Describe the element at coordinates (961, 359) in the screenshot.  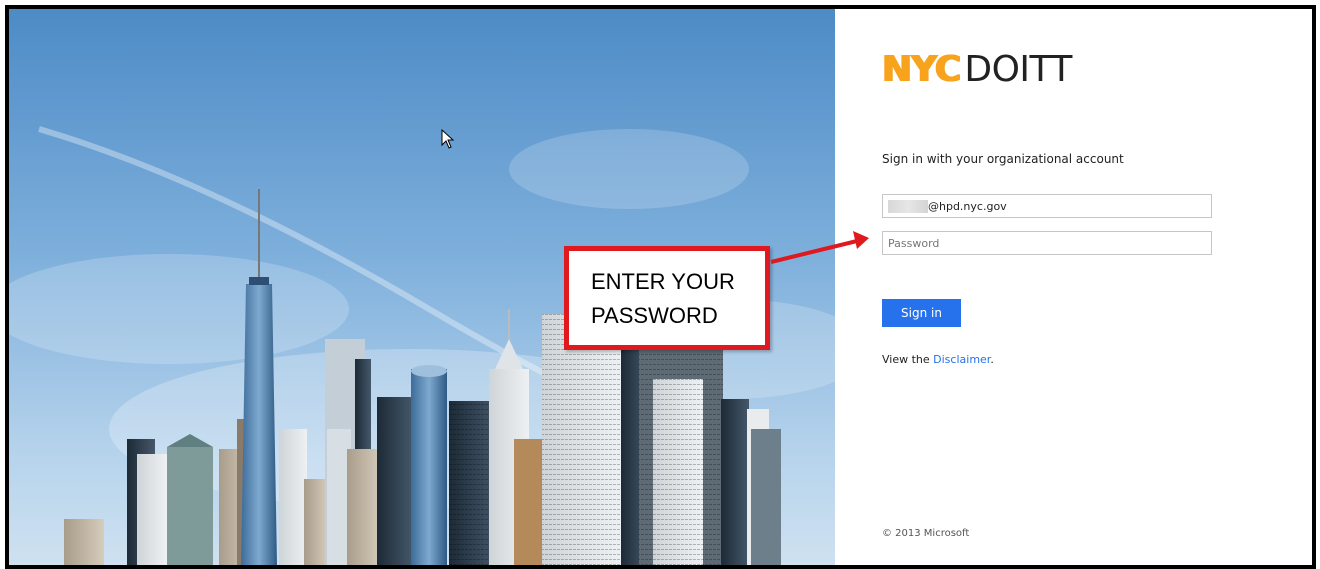
I see `disclaimer-link: Disclaimer` at that location.